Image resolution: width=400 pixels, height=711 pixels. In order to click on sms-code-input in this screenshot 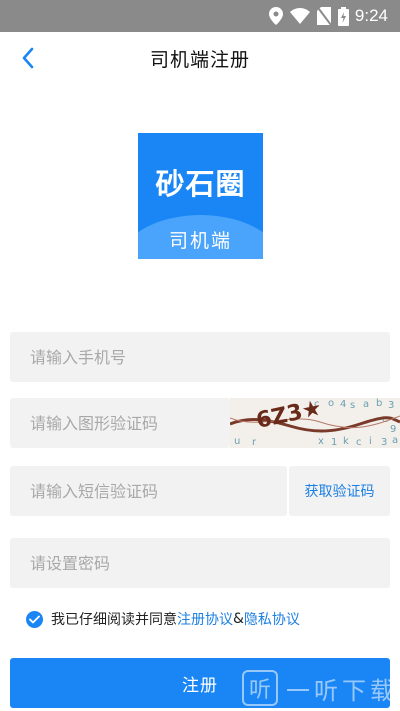, I will do `click(148, 491)`.